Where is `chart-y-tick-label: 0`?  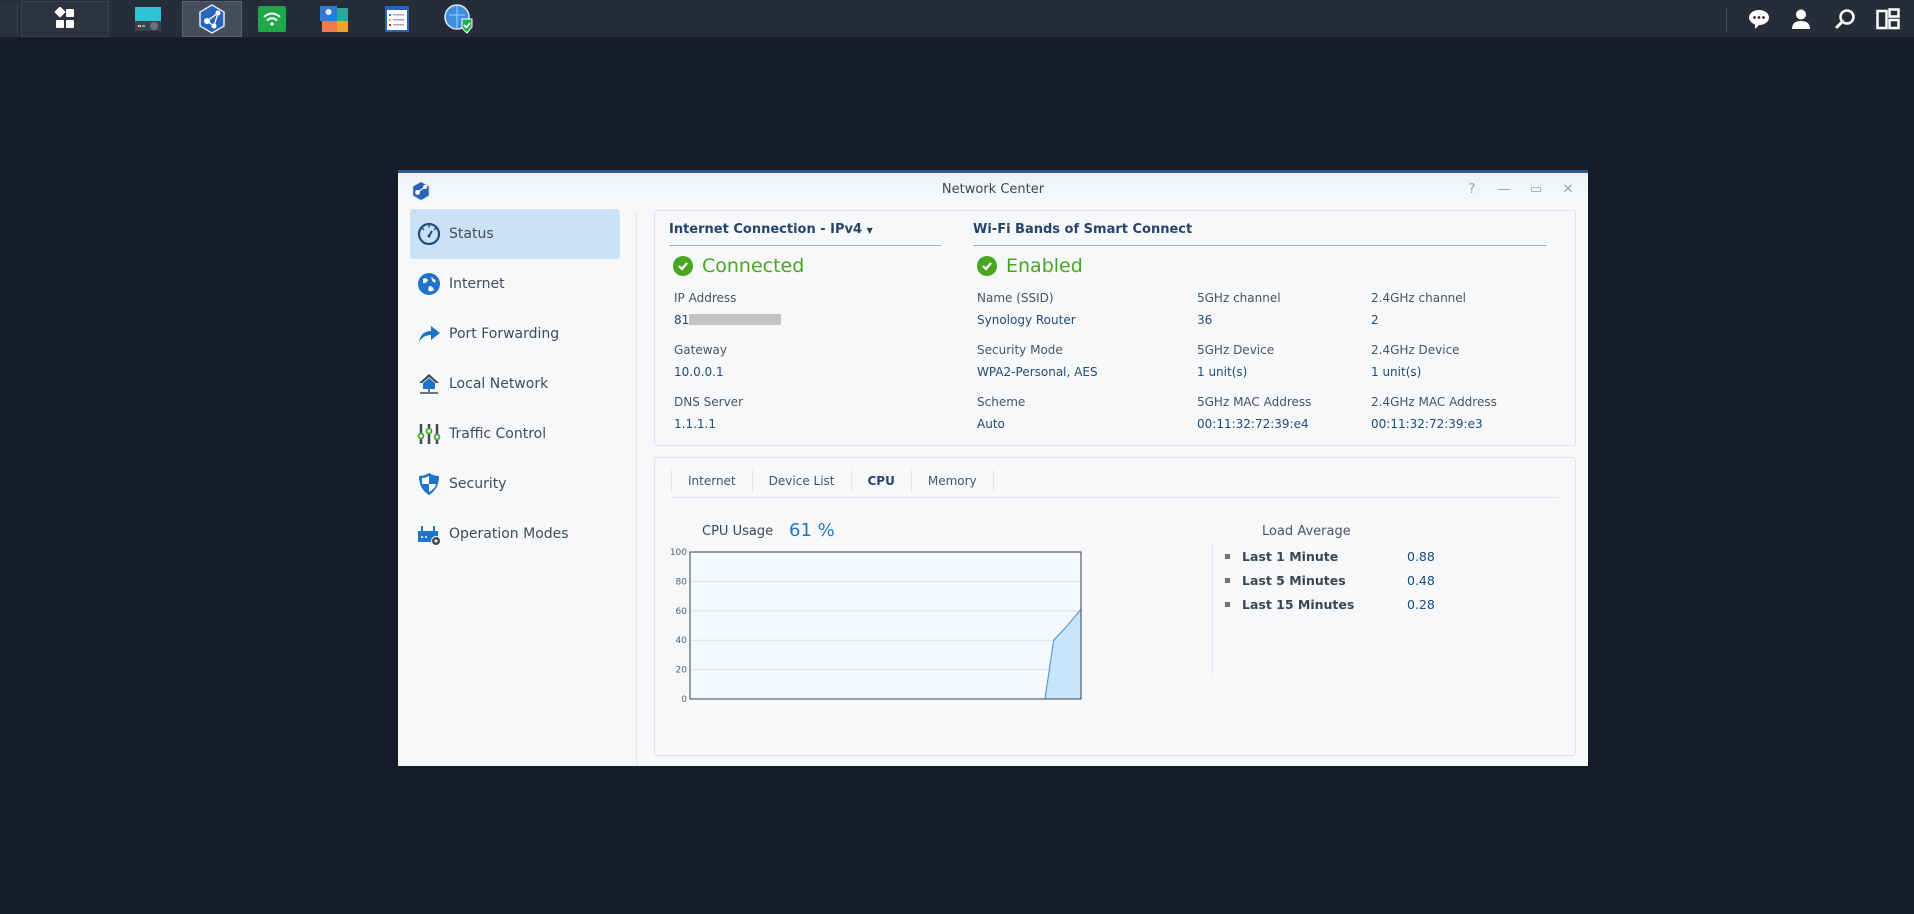
chart-y-tick-label: 0 is located at coordinates (684, 700).